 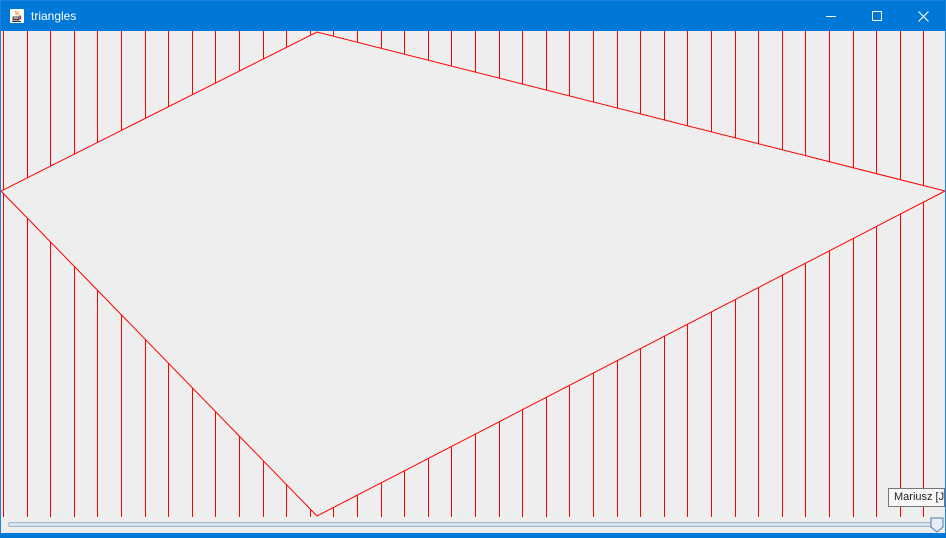 I want to click on window-title: triangles, so click(x=54, y=16).